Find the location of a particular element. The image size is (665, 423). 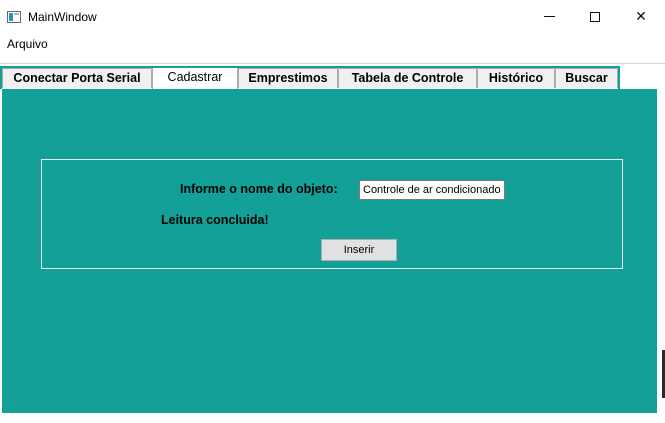

tab-emprestimos: Emprestimos is located at coordinates (288, 78).